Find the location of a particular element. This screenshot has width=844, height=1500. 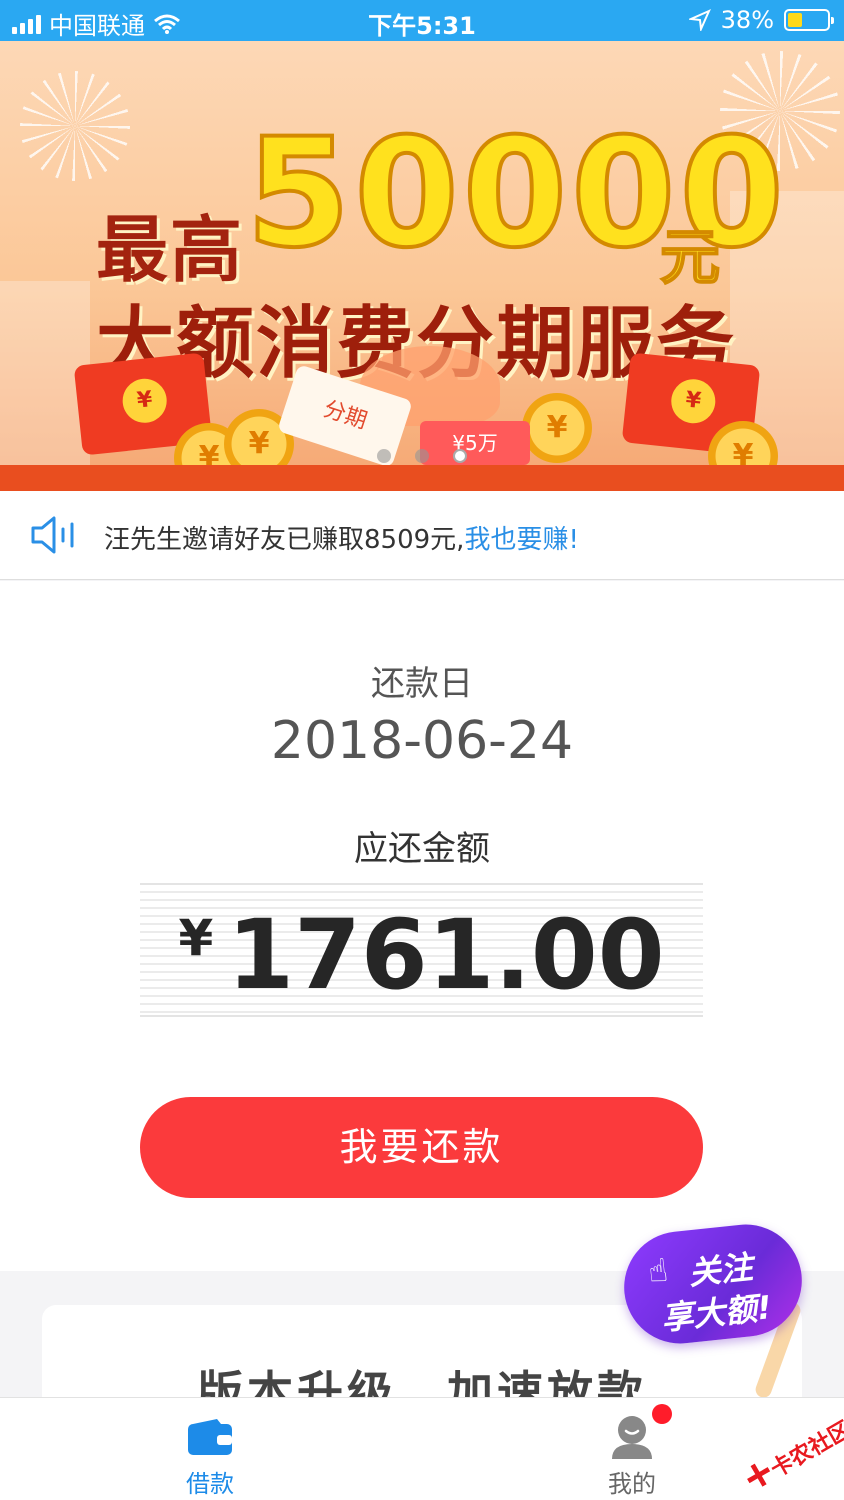

due-date-value: 2018-06-24 is located at coordinates (422, 741).